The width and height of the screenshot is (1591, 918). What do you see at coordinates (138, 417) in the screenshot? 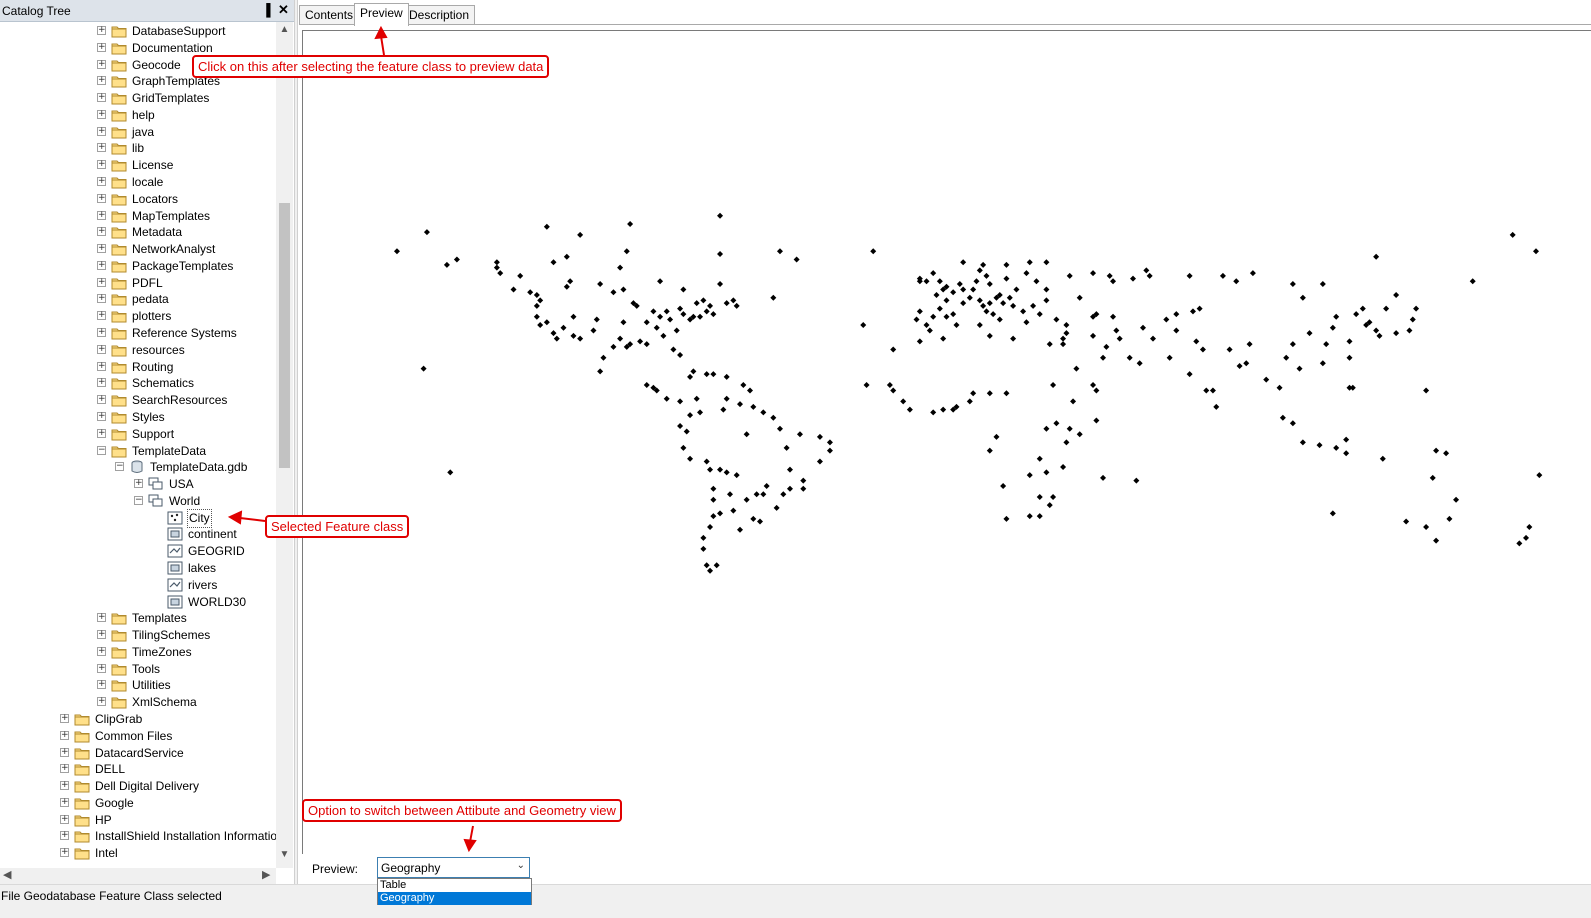
I see `tree-item-styles: + Styles` at bounding box center [138, 417].